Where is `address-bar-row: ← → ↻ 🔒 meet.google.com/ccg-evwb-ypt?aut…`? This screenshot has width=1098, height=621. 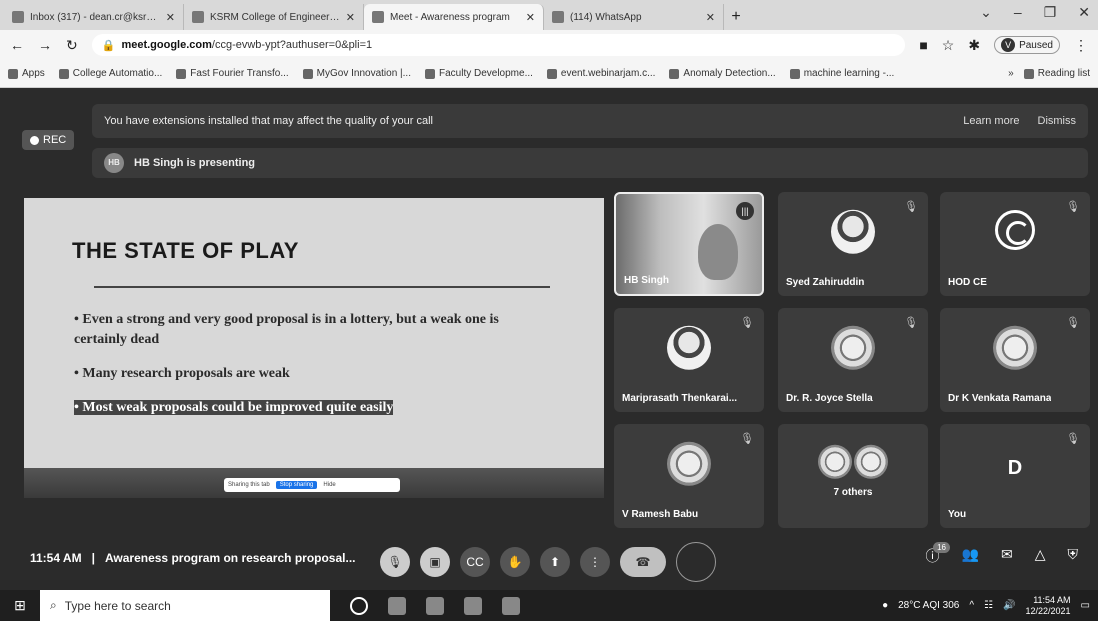 address-bar-row: ← → ↻ 🔒 meet.google.com/ccg-evwb-ypt?aut… is located at coordinates (549, 45).